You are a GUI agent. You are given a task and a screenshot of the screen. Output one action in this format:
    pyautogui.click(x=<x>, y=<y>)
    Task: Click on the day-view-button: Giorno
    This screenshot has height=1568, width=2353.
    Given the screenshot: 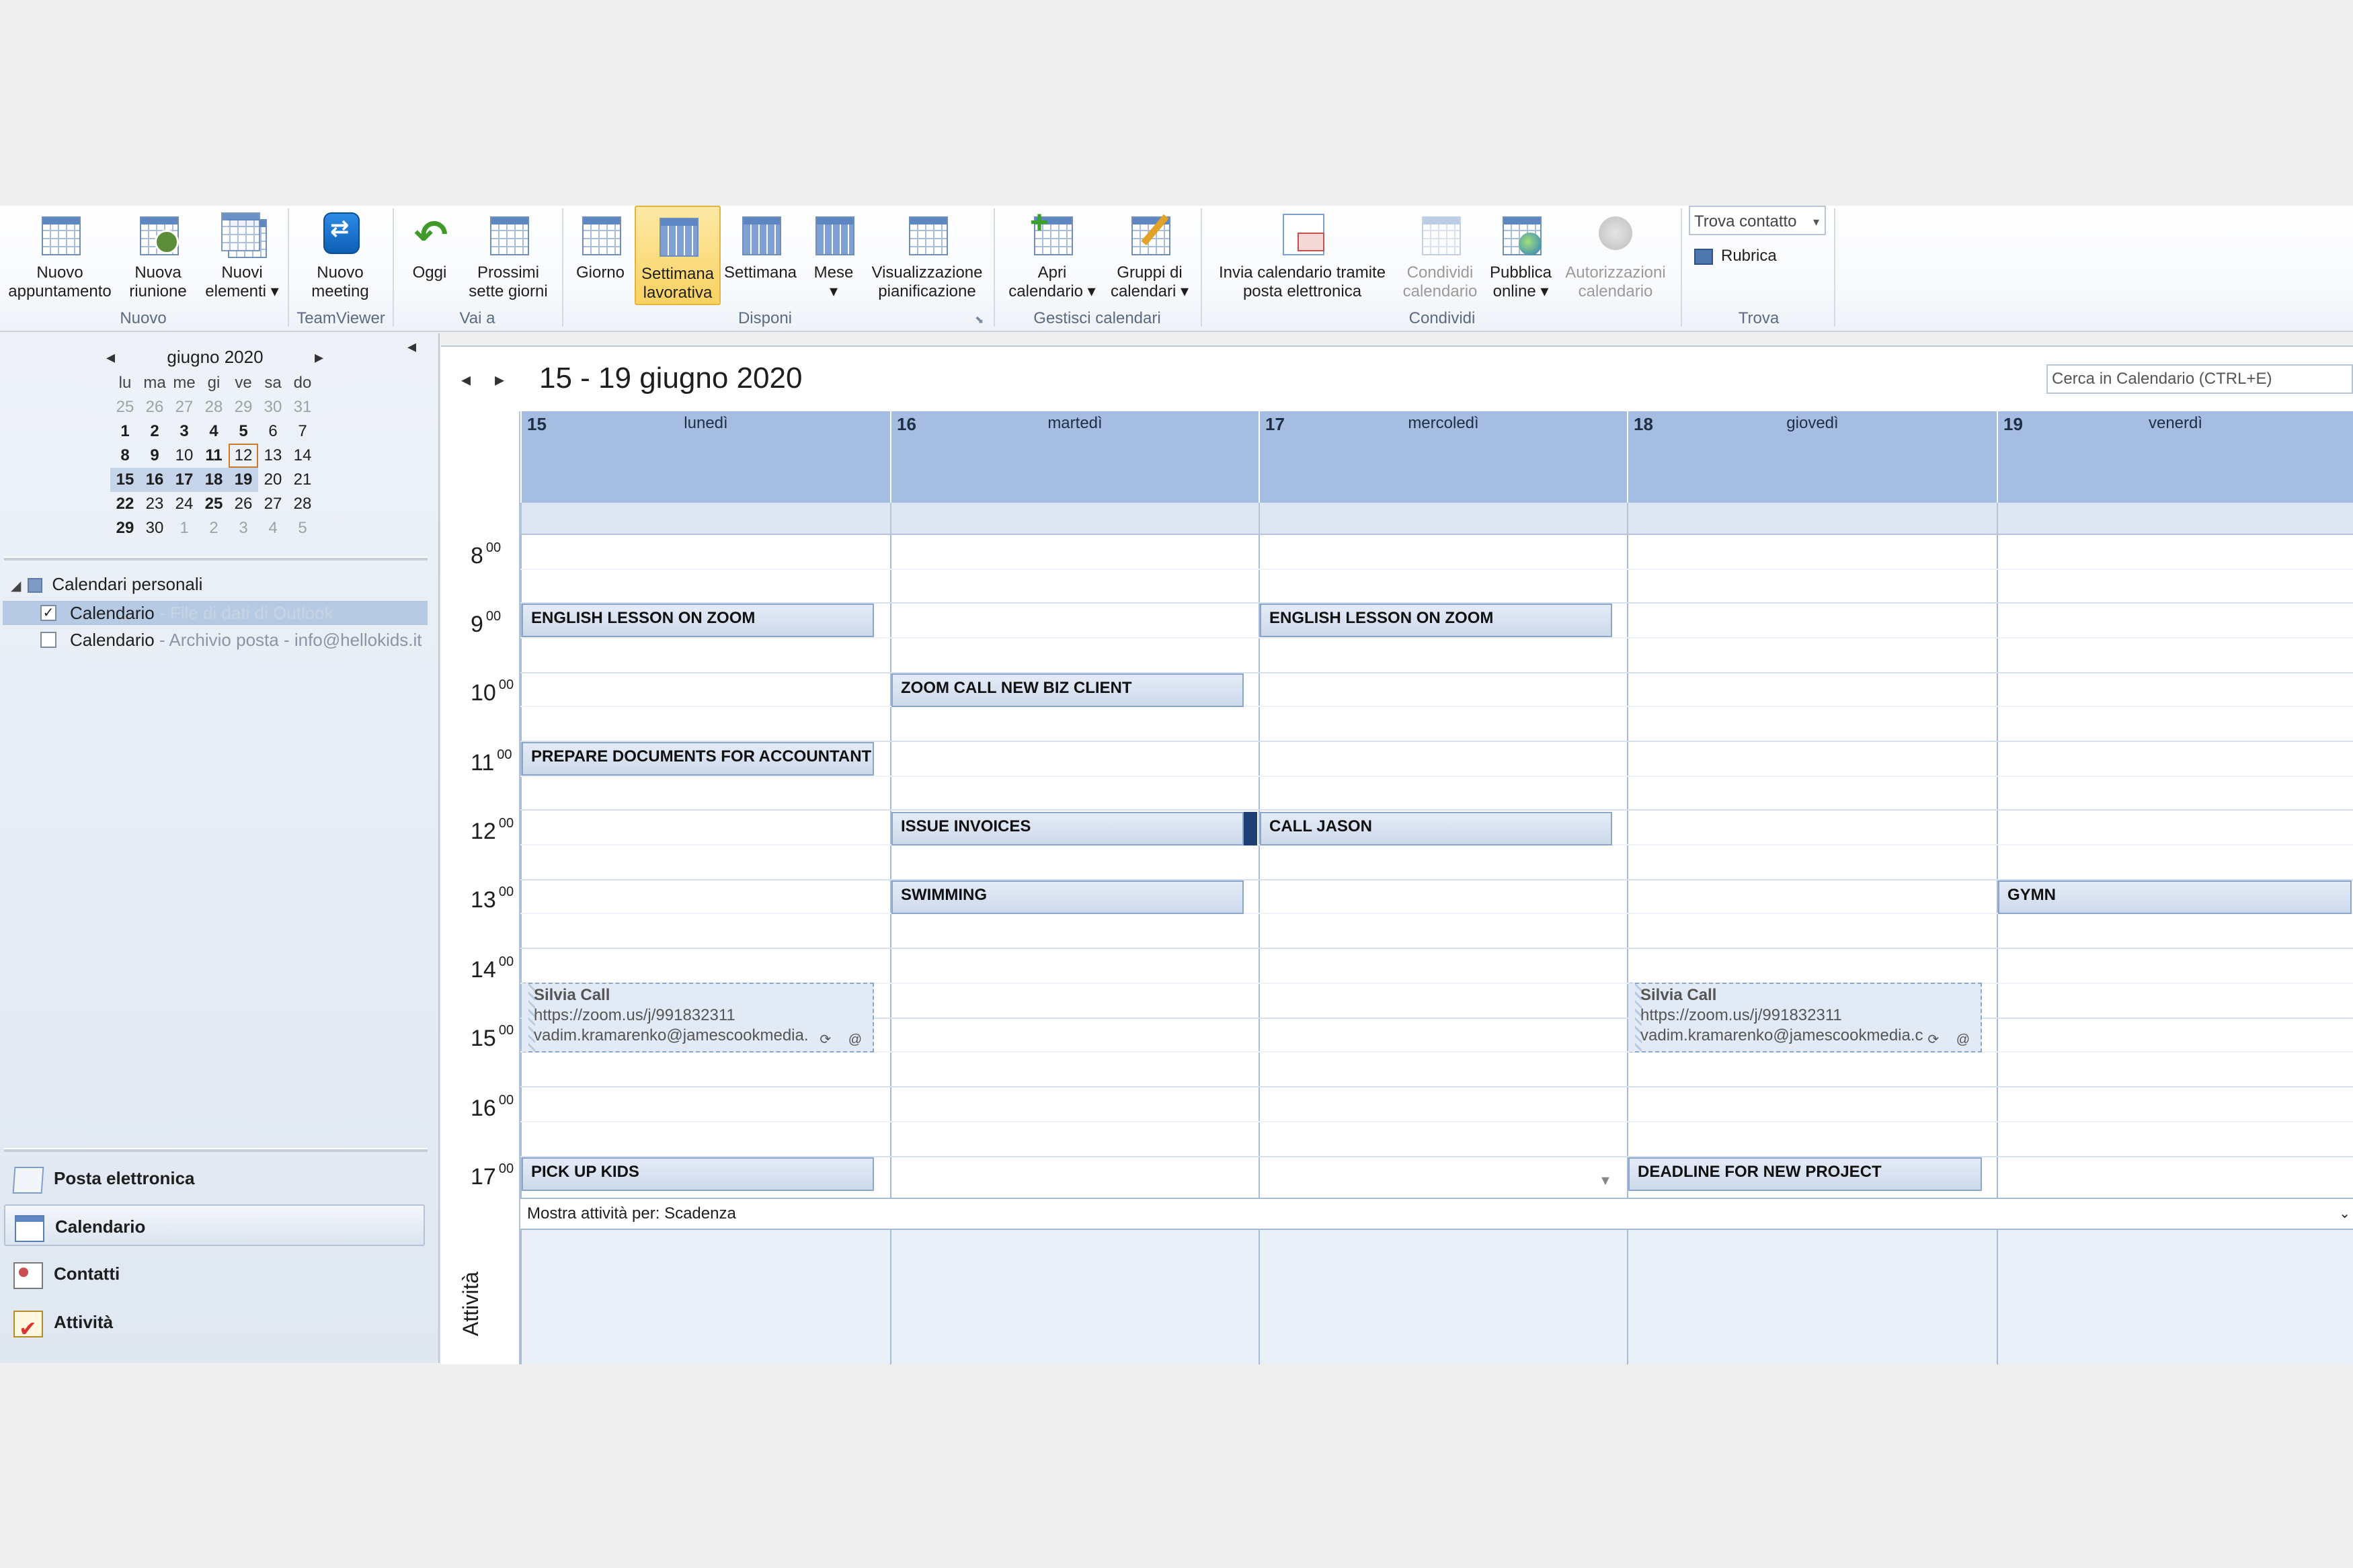 What is the action you would take?
    pyautogui.click(x=600, y=256)
    